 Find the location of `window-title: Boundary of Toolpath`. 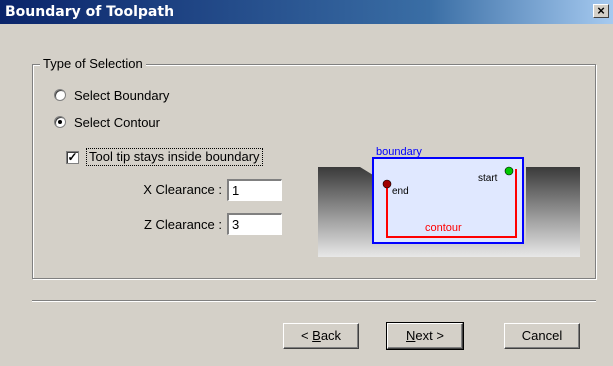

window-title: Boundary of Toolpath is located at coordinates (90, 12).